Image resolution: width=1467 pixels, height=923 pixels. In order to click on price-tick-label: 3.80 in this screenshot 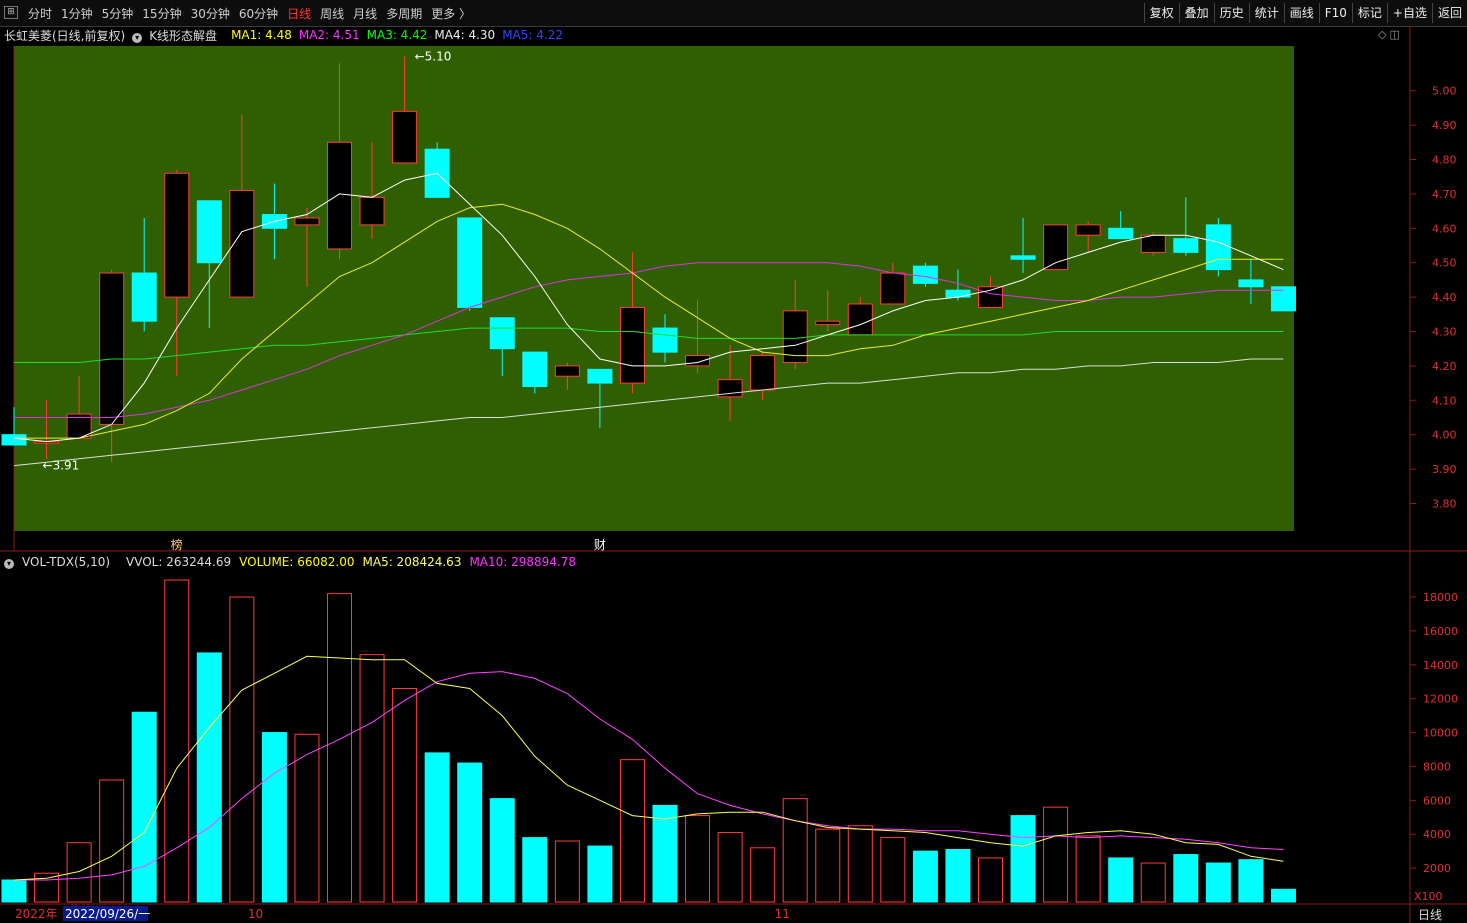, I will do `click(1444, 503)`.